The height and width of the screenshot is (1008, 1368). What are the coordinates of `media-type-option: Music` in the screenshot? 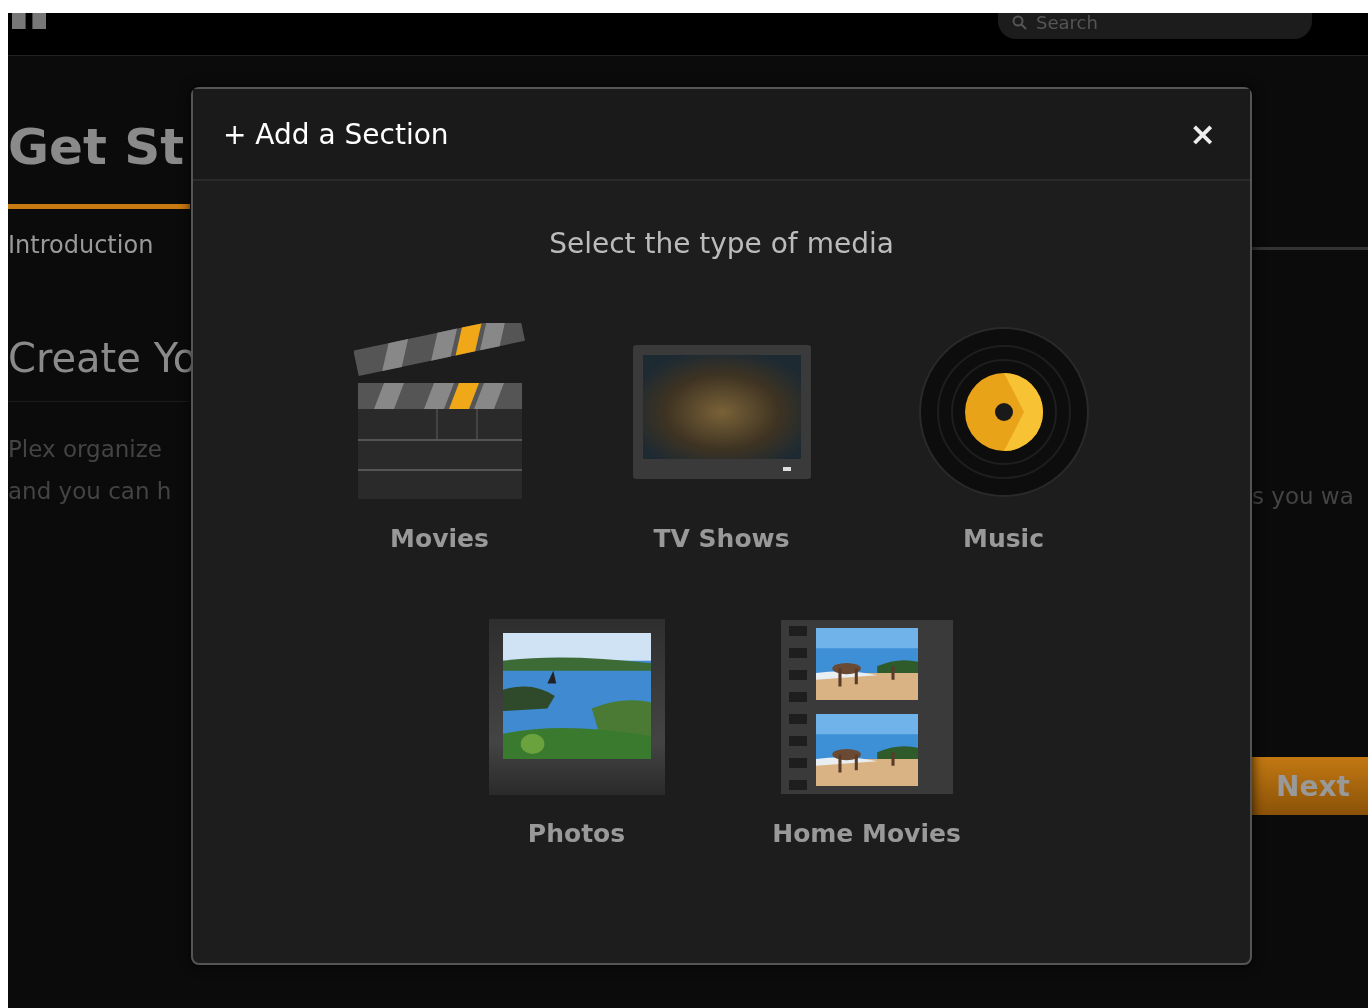 It's located at (1003, 437).